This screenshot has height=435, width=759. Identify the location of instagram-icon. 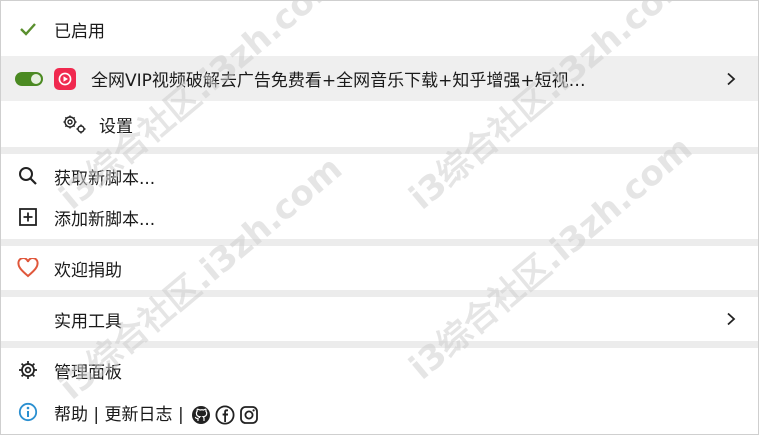
(249, 415).